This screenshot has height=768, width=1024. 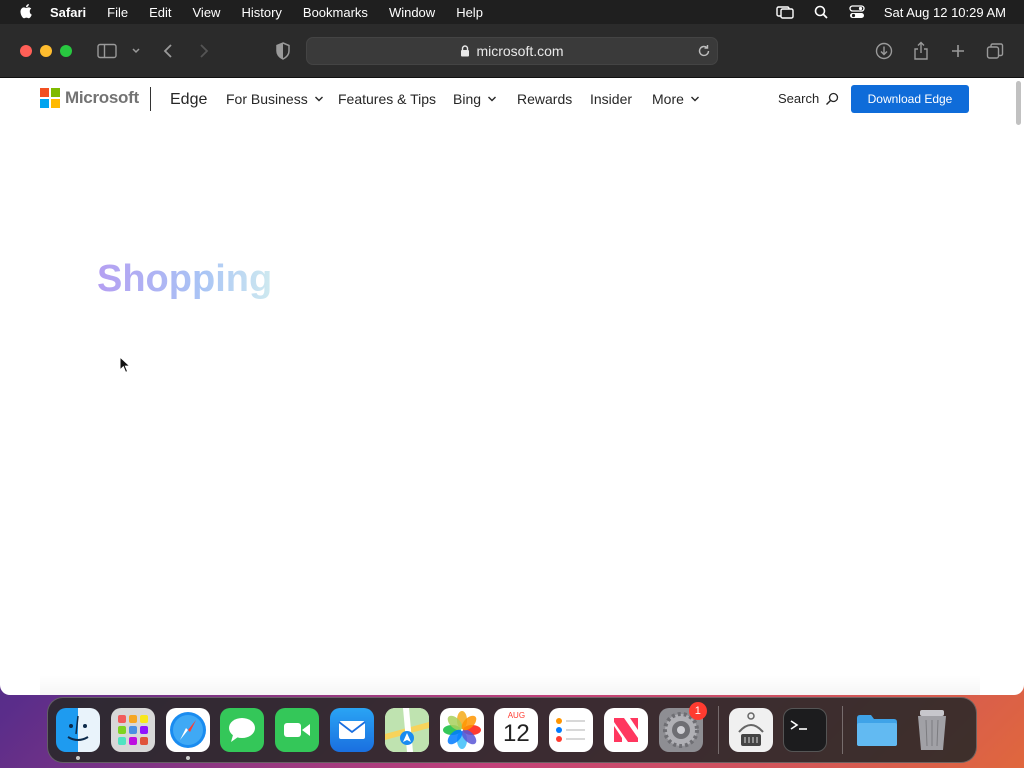 I want to click on nav-more-label: More, so click(x=668, y=99).